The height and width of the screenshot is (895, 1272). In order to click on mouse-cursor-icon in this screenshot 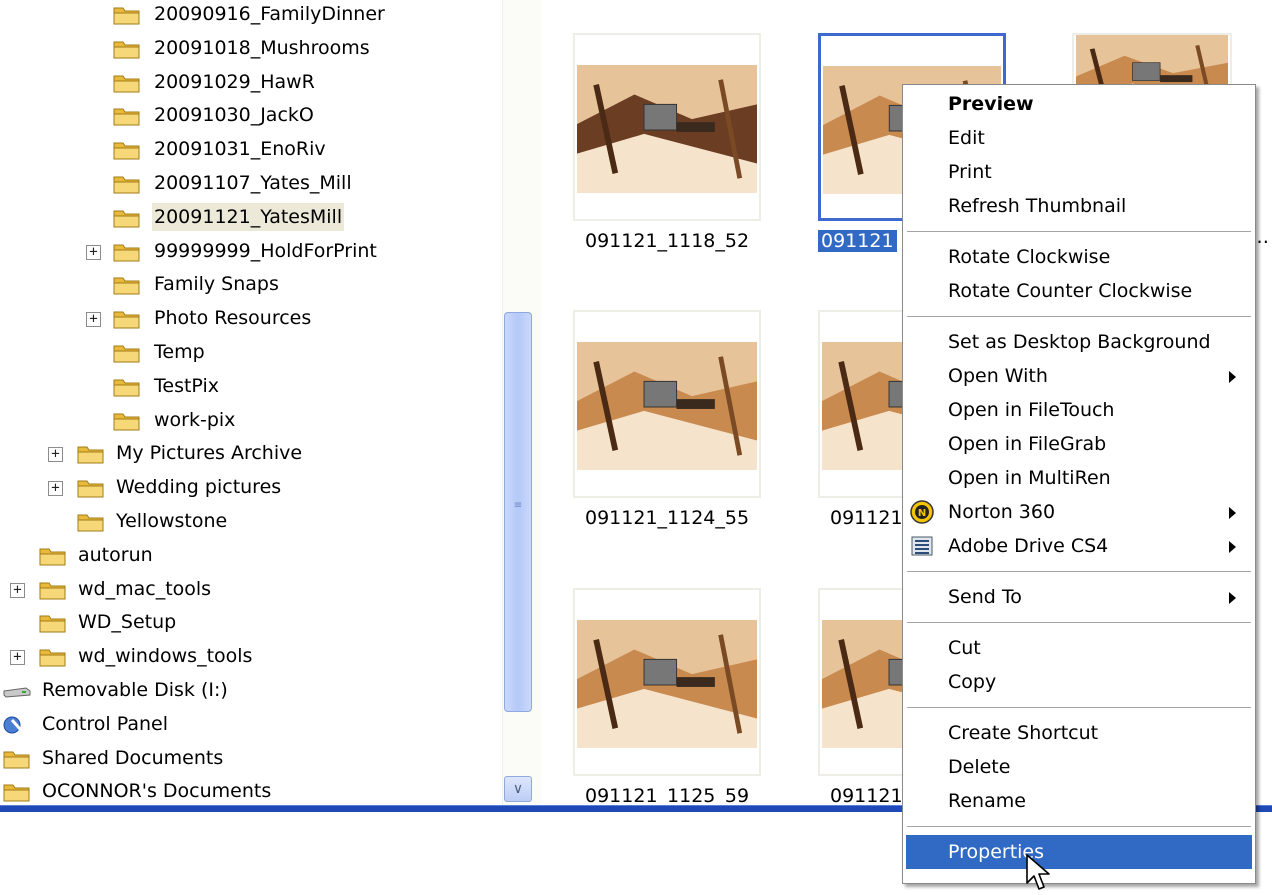, I will do `click(1038, 872)`.